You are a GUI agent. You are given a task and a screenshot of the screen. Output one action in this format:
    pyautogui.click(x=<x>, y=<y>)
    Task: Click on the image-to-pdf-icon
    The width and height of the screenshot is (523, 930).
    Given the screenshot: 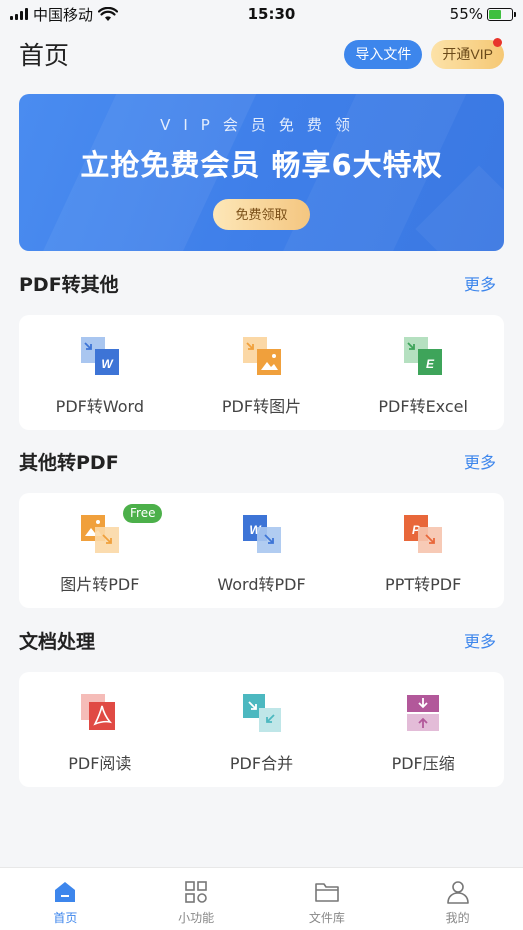 What is the action you would take?
    pyautogui.click(x=99, y=534)
    